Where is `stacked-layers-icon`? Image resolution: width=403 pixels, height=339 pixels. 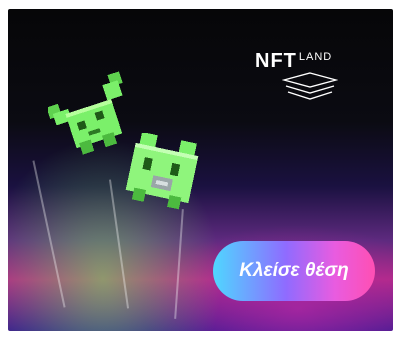 stacked-layers-icon is located at coordinates (310, 86).